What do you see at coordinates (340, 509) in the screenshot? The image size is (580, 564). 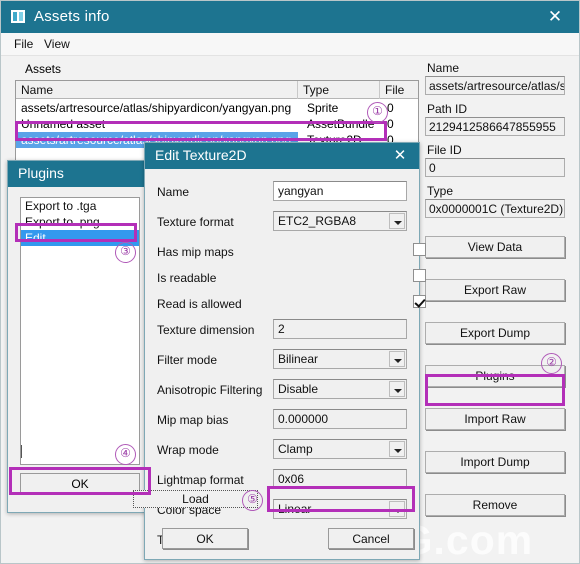 I see `combo-color-space: Linear` at bounding box center [340, 509].